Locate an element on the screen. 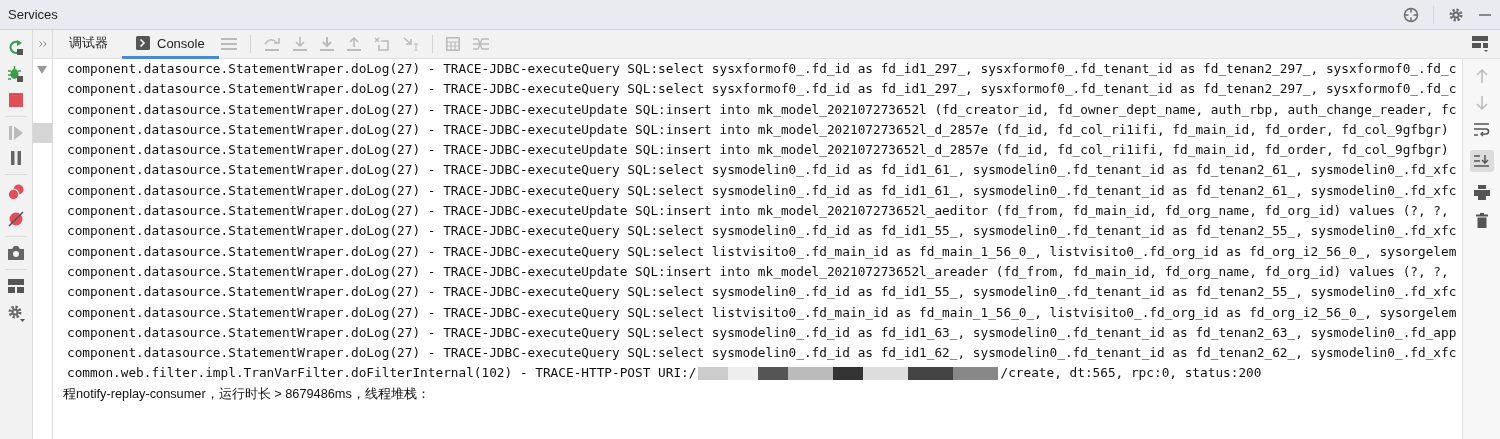 Image resolution: width=1500 pixels, height=439 pixels. log-line: component.datasource.StatementWraper.doLog(27) - TRACE-JDBC-executeQuery SQL:select sysmodelin0_.fd_id as fd_id1_63_, sysmodelin0_.fd_tenant_id as fd_tenan2_63_, sysmodelin0_.fd_app is located at coordinates (762, 332).